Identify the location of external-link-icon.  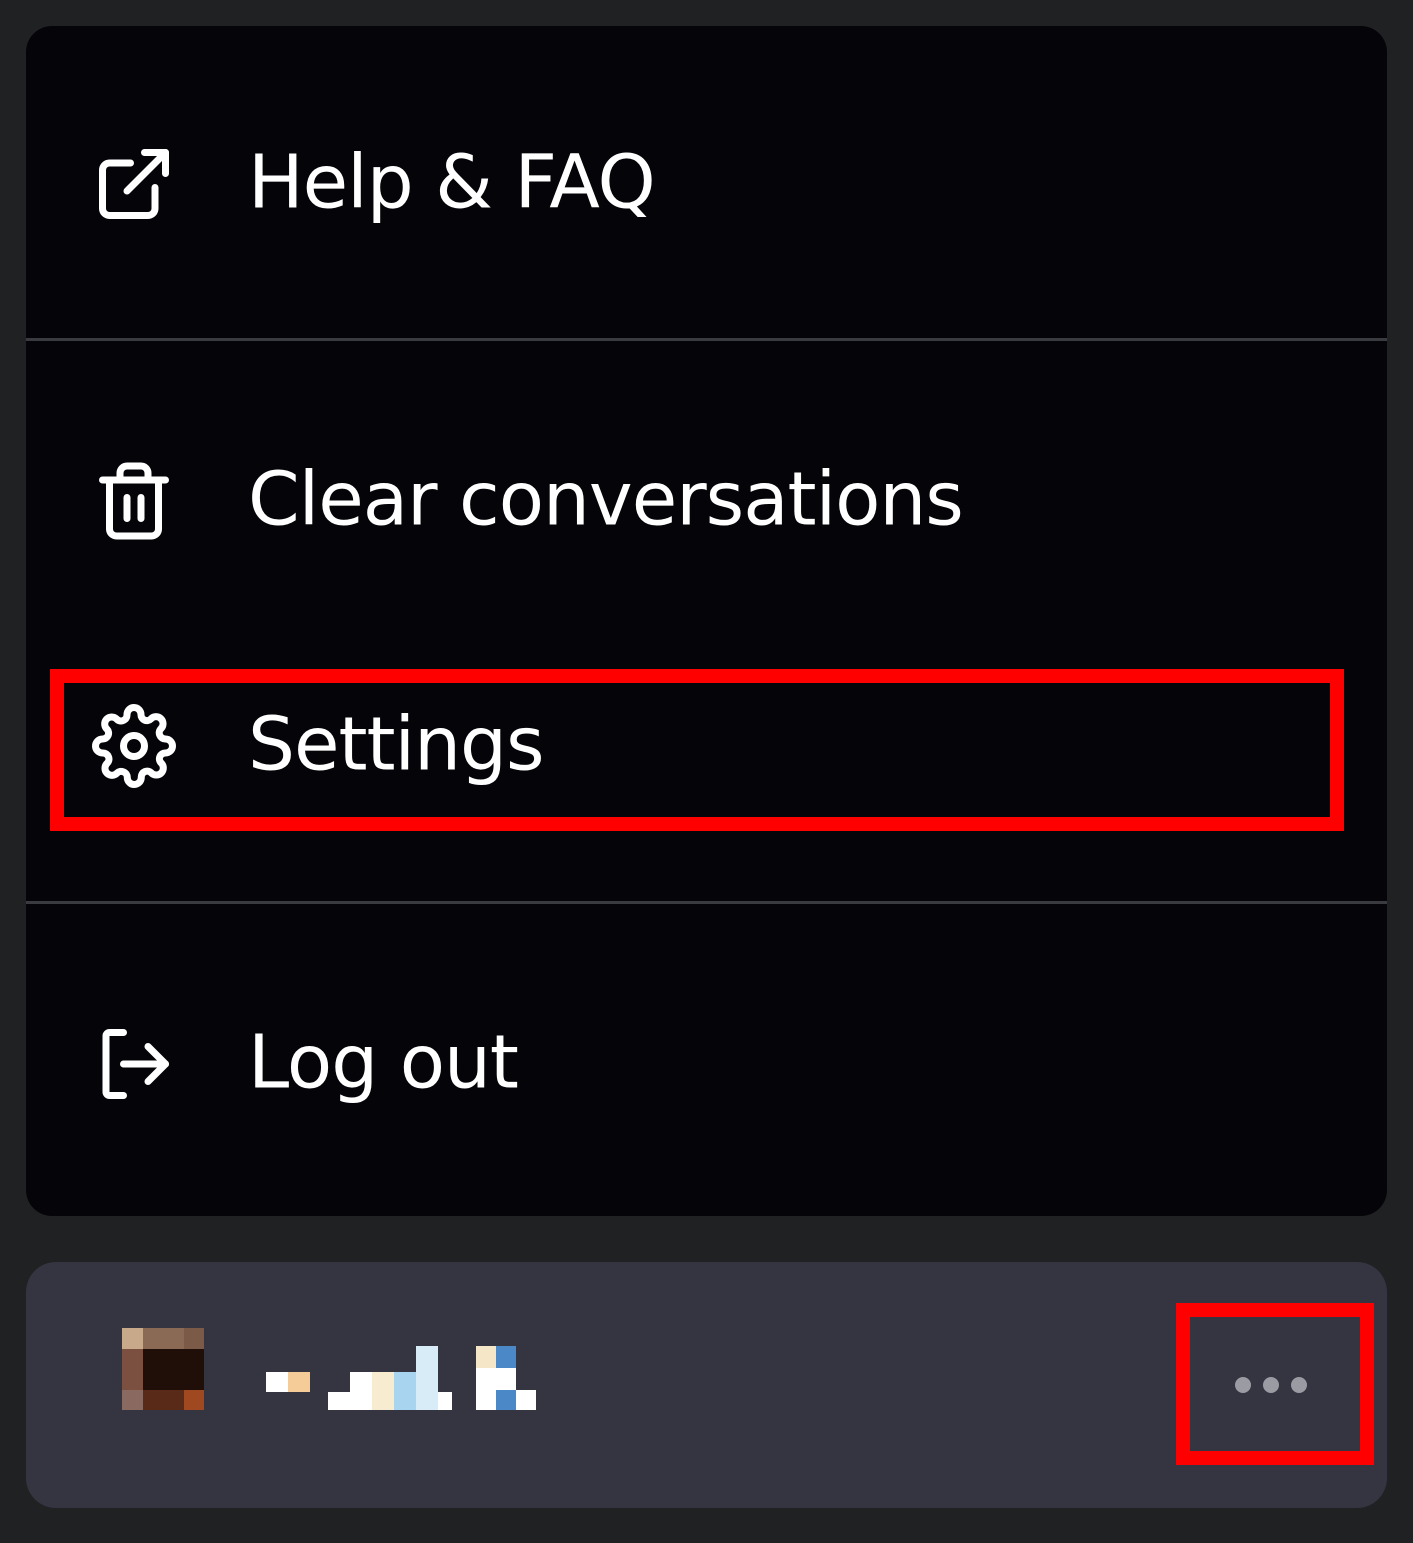
(134, 184).